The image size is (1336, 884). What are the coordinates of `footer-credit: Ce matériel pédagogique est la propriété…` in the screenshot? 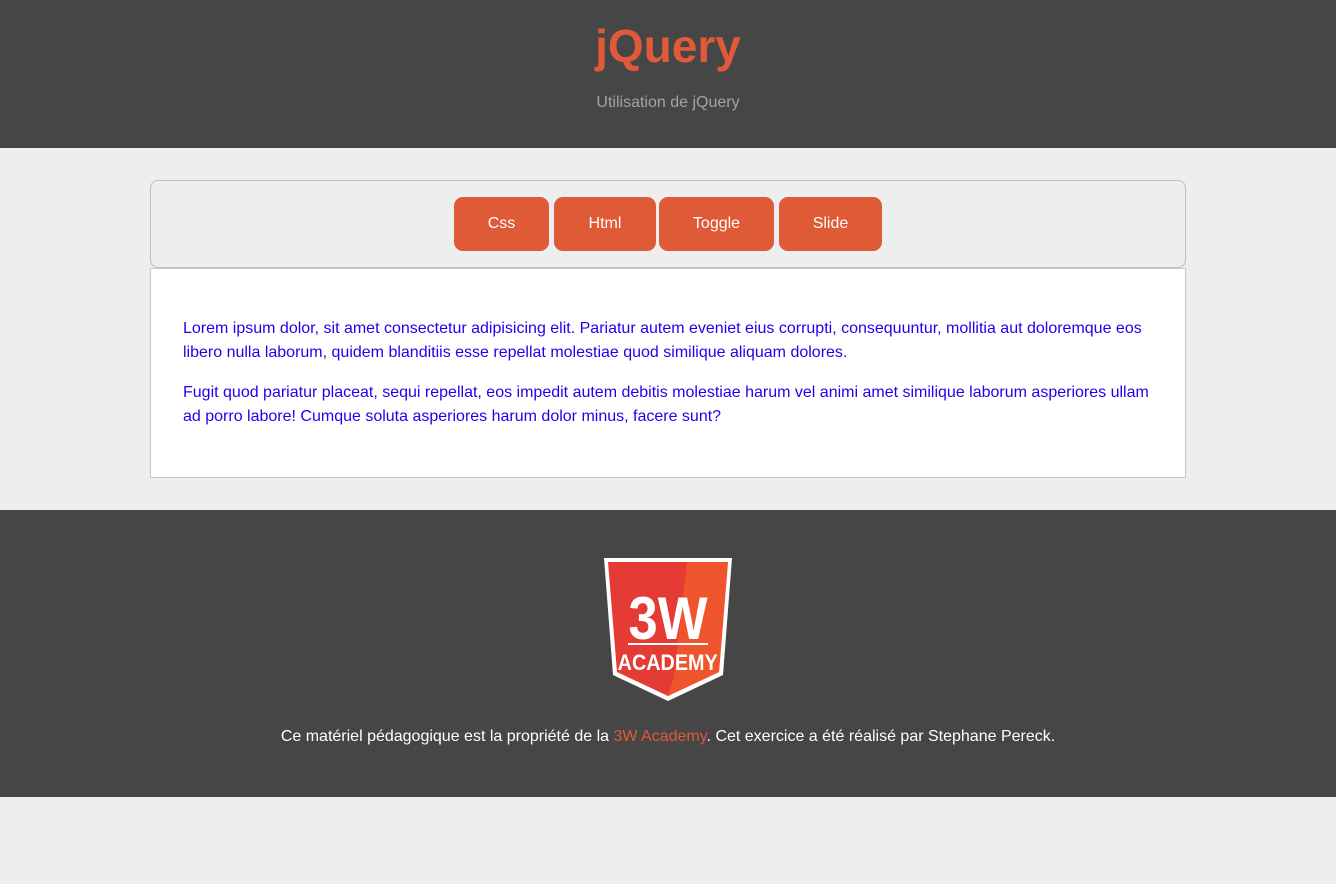 It's located at (668, 737).